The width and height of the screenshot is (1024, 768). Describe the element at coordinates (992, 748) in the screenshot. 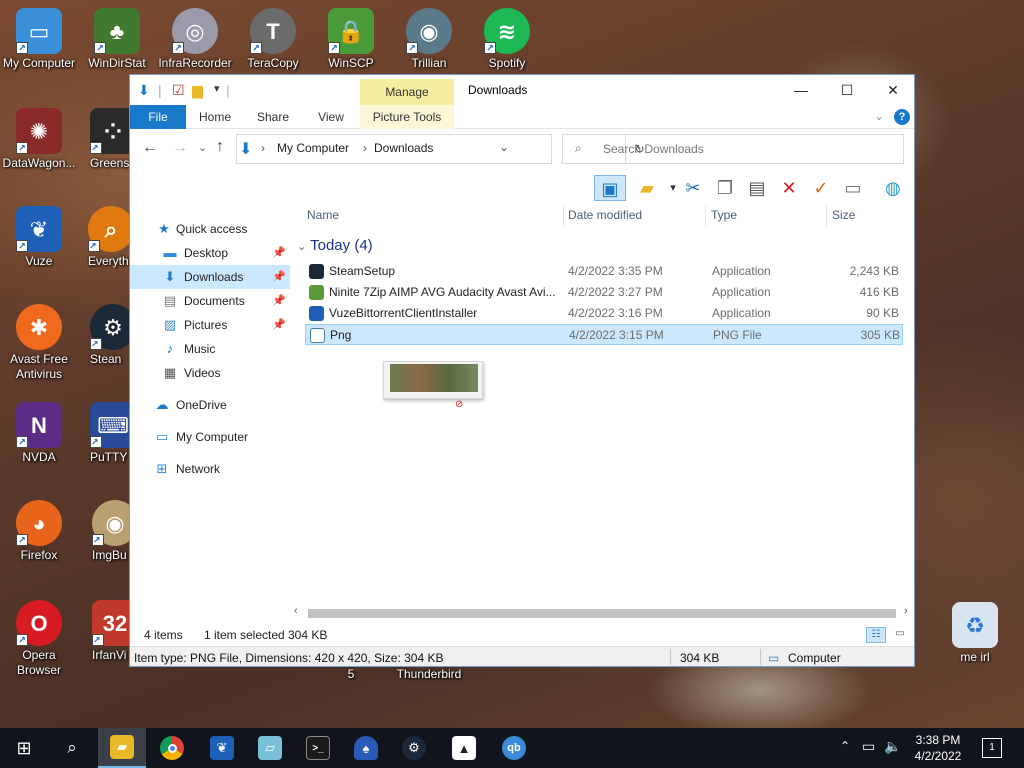

I see `action-center-icon: 1` at that location.